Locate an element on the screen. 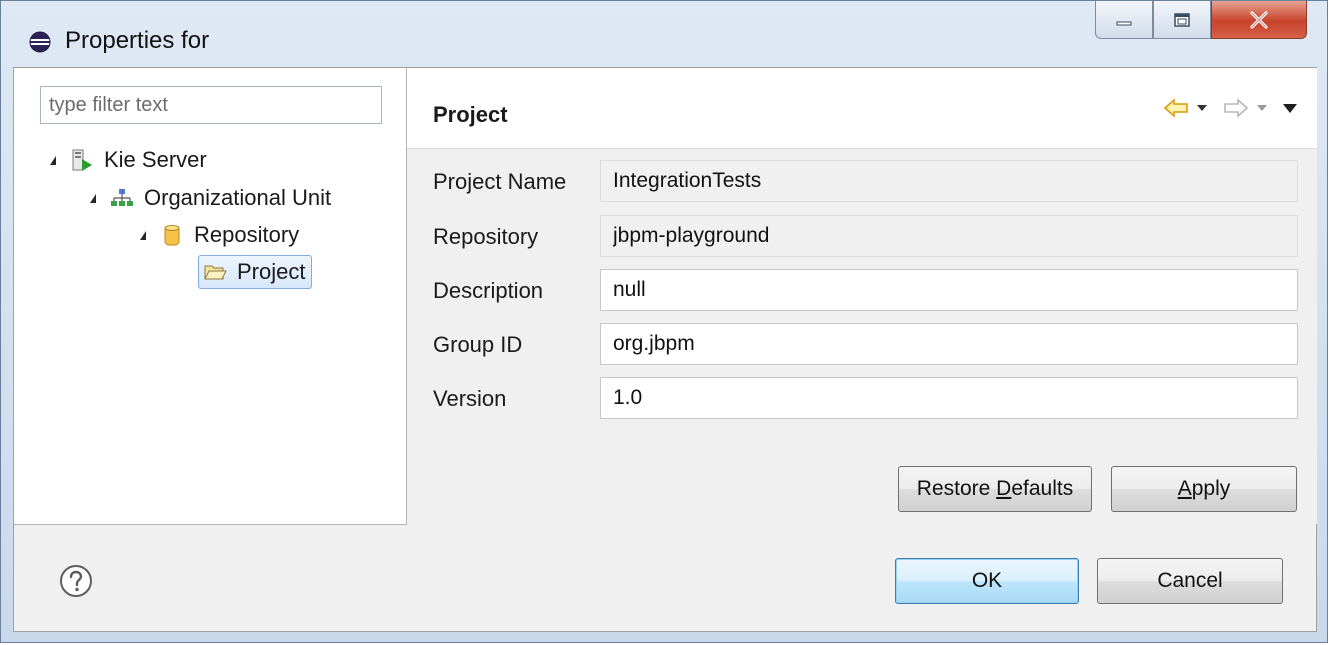  apply-button: Apply is located at coordinates (1204, 489).